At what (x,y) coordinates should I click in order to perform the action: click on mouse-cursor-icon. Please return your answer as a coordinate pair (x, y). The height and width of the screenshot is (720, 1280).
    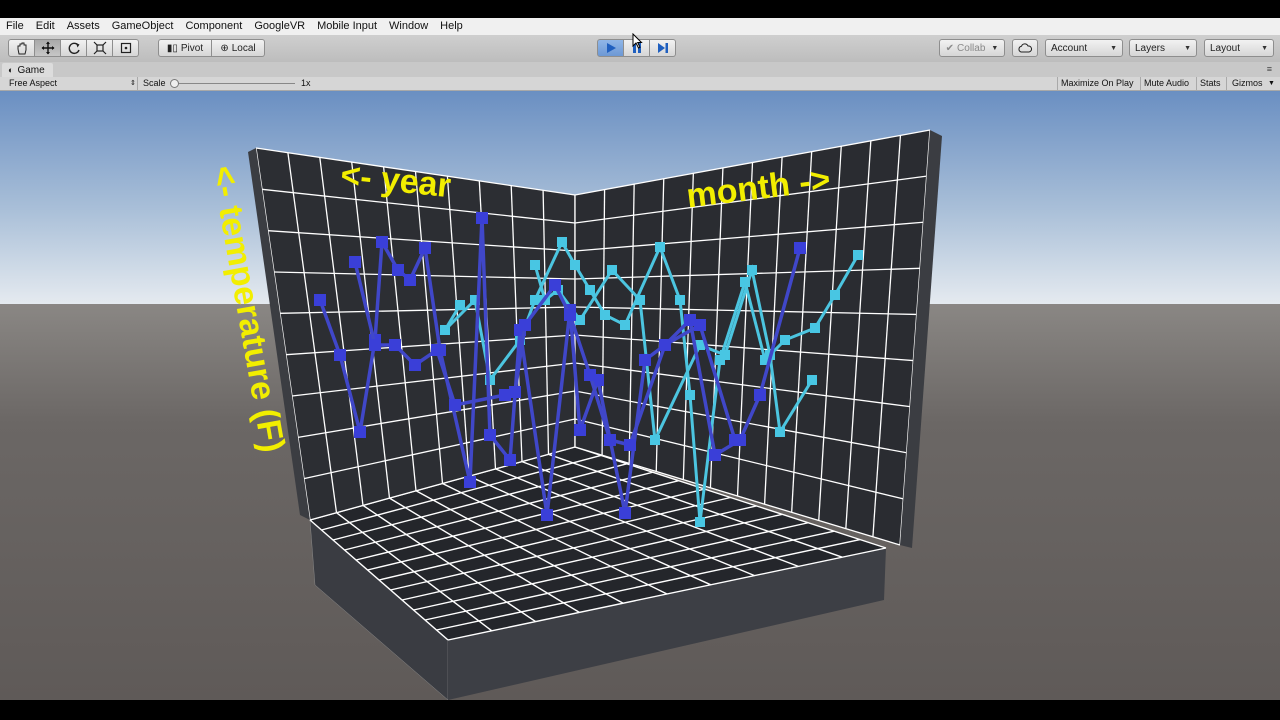
    Looking at the image, I should click on (637, 41).